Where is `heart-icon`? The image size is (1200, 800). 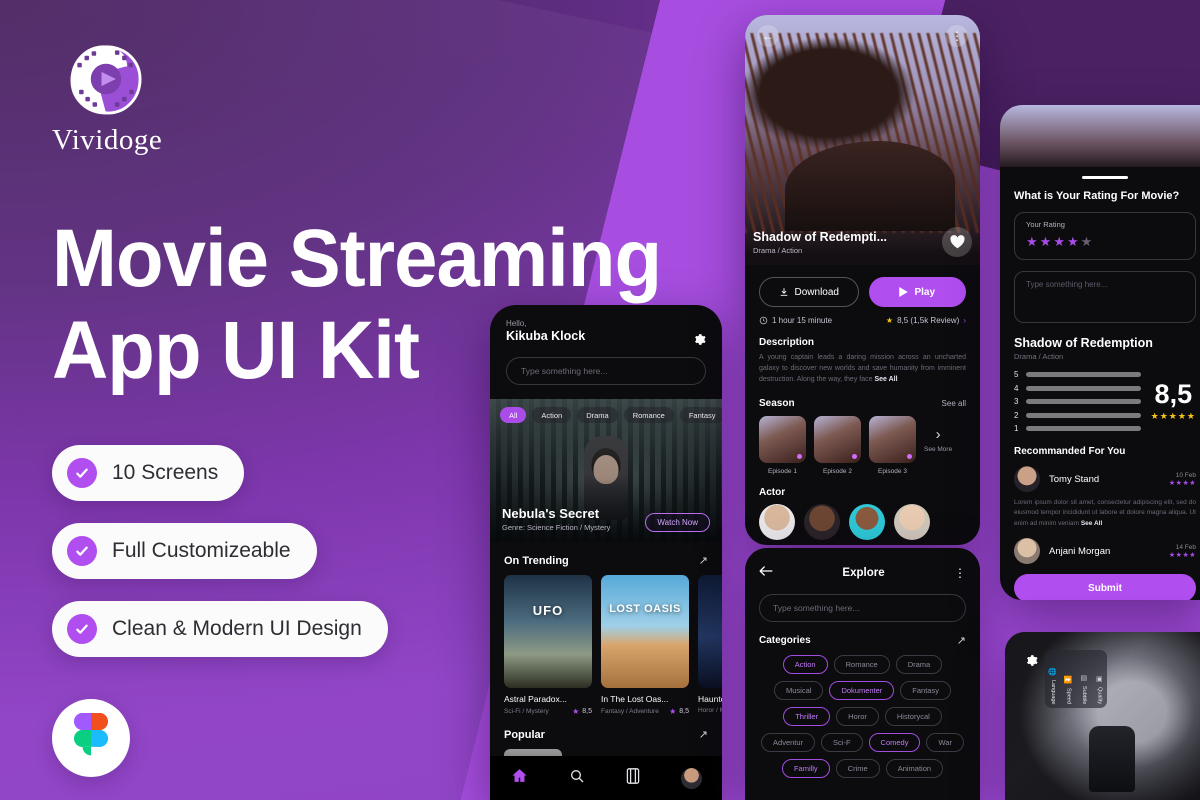
heart-icon is located at coordinates (957, 242).